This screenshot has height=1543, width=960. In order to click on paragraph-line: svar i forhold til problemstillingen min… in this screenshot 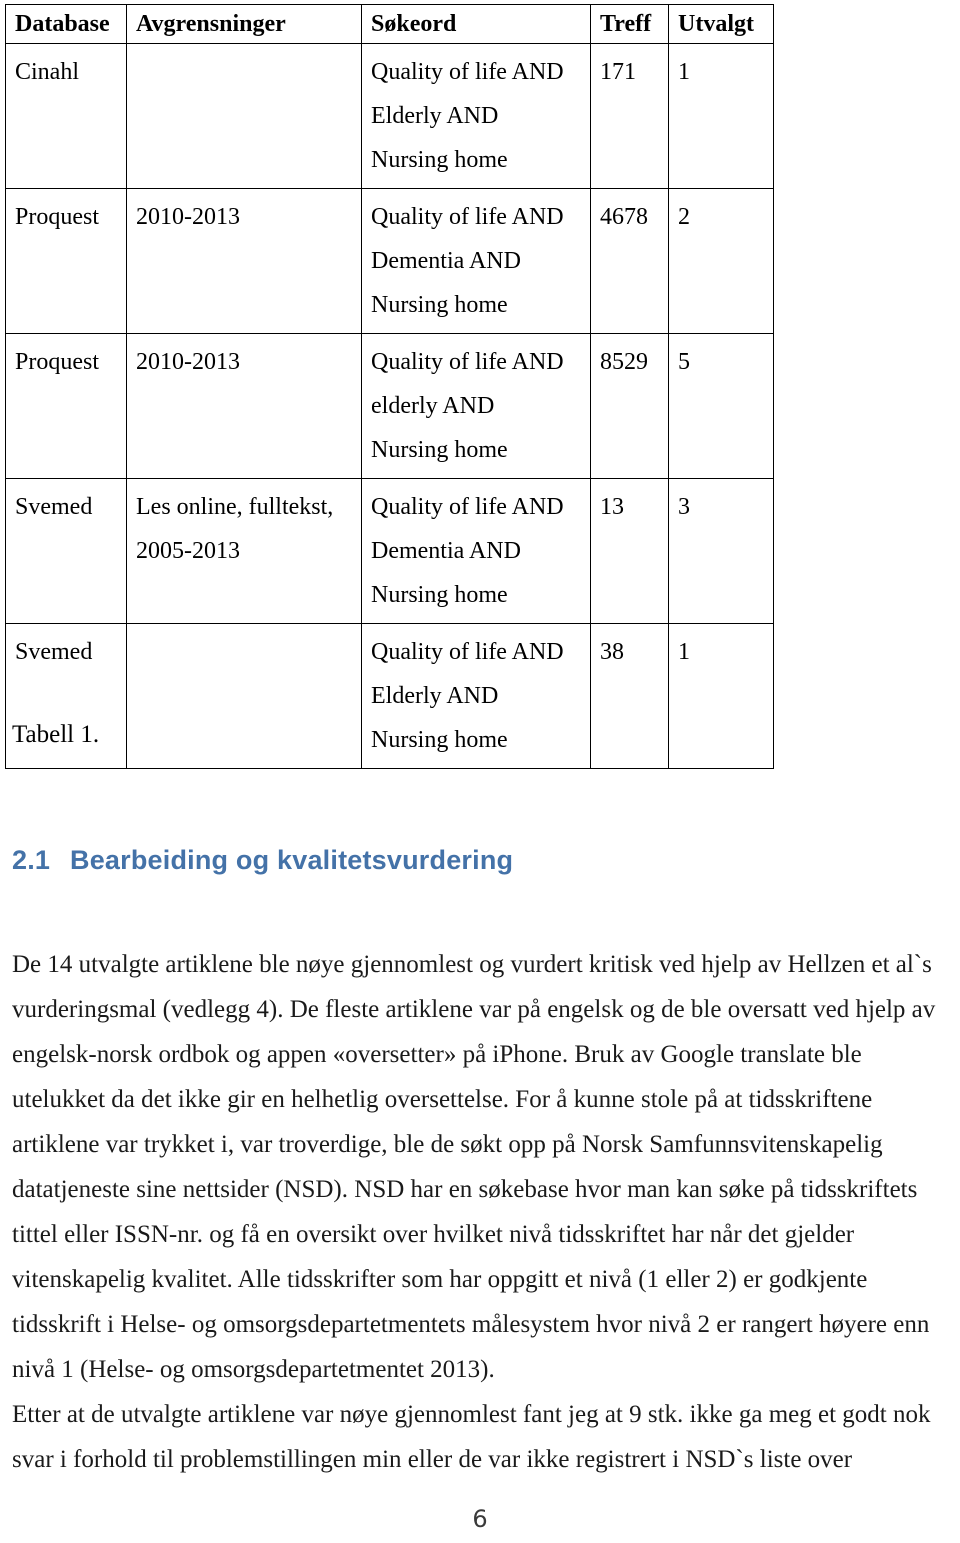, I will do `click(432, 1459)`.